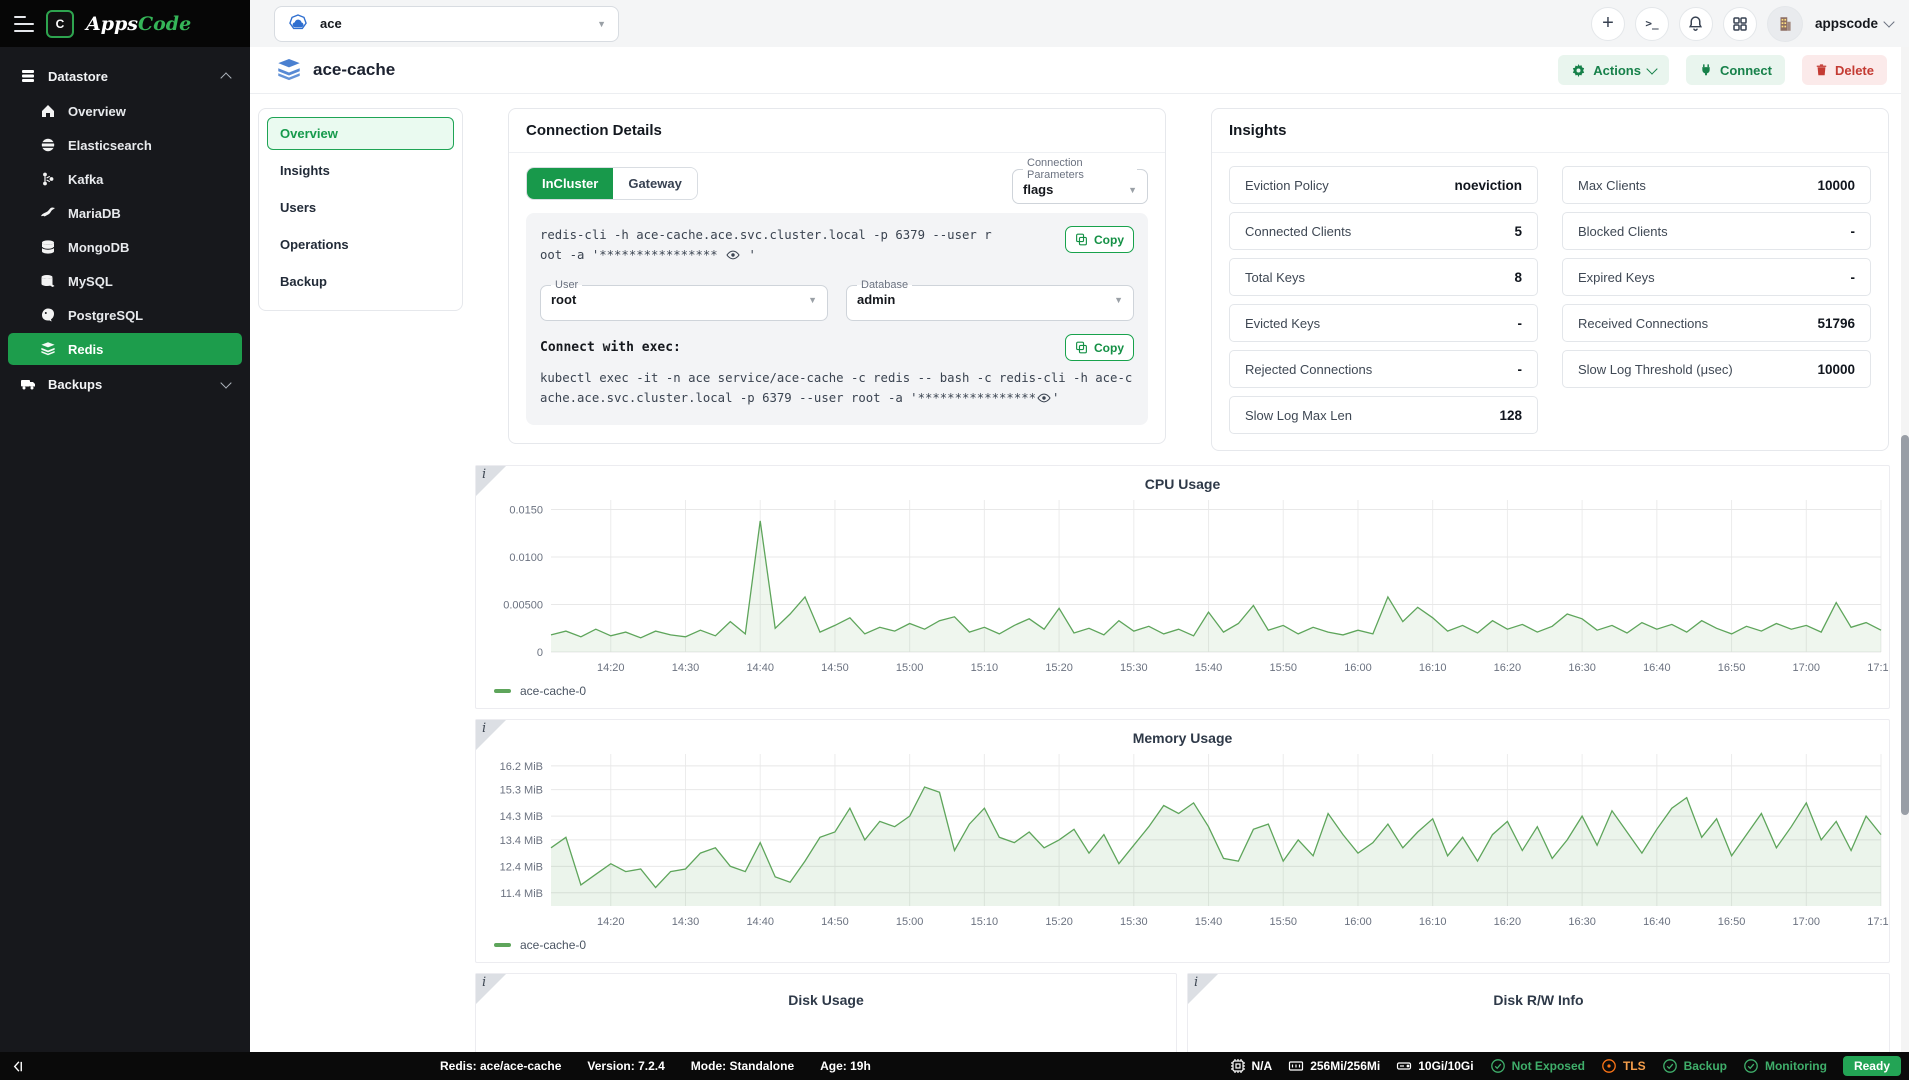 The height and width of the screenshot is (1080, 1909). Describe the element at coordinates (570, 183) in the screenshot. I see `tab-incluster: InCluster` at that location.